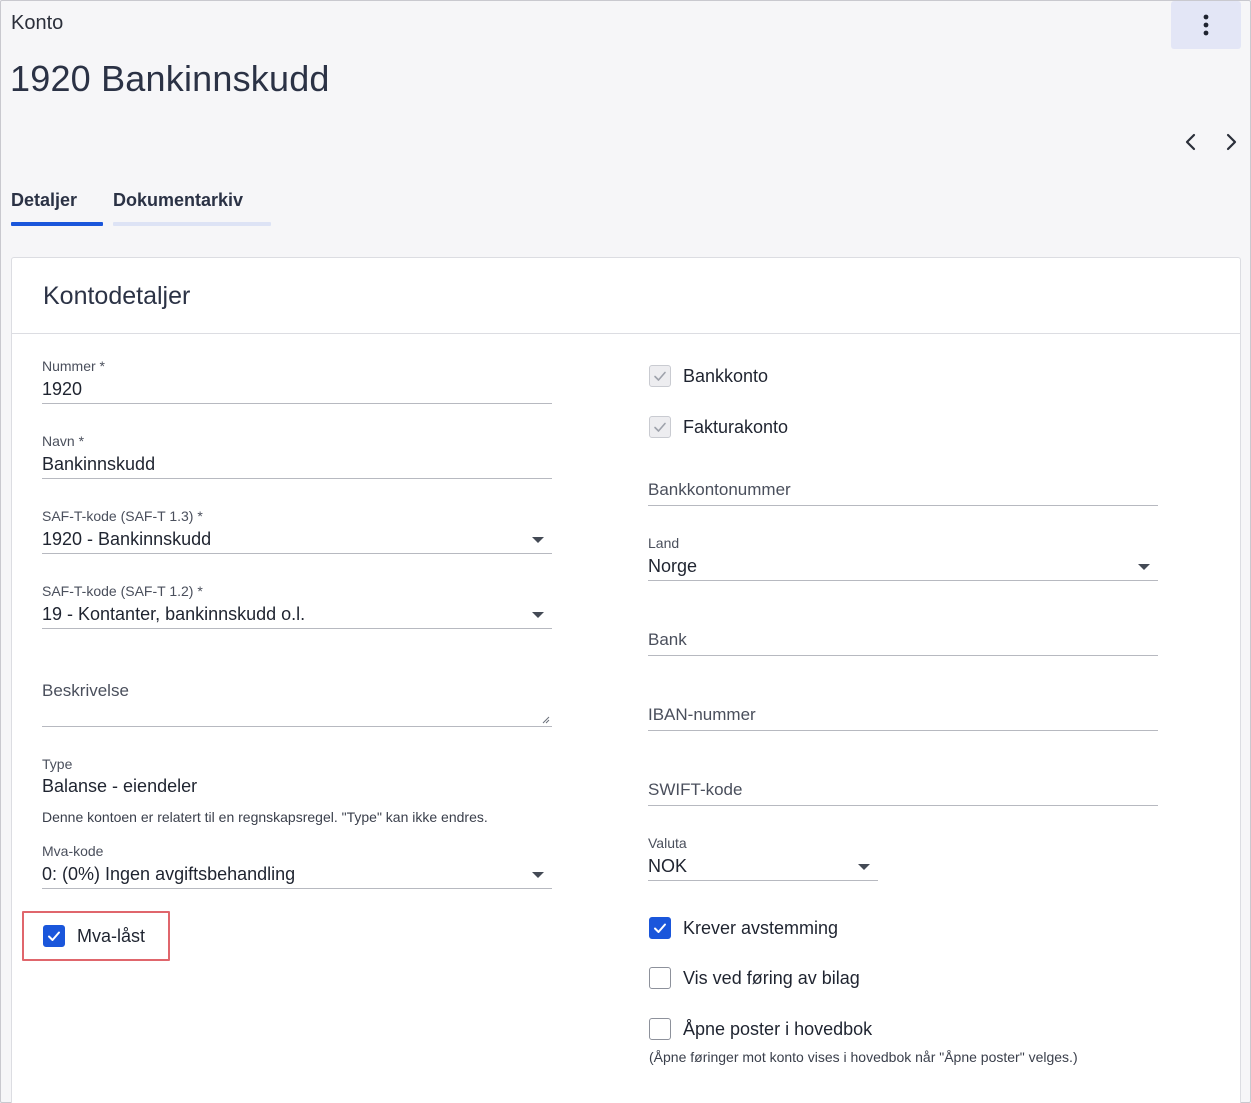  What do you see at coordinates (725, 376) in the screenshot?
I see `bankkonto-label: Bankkonto` at bounding box center [725, 376].